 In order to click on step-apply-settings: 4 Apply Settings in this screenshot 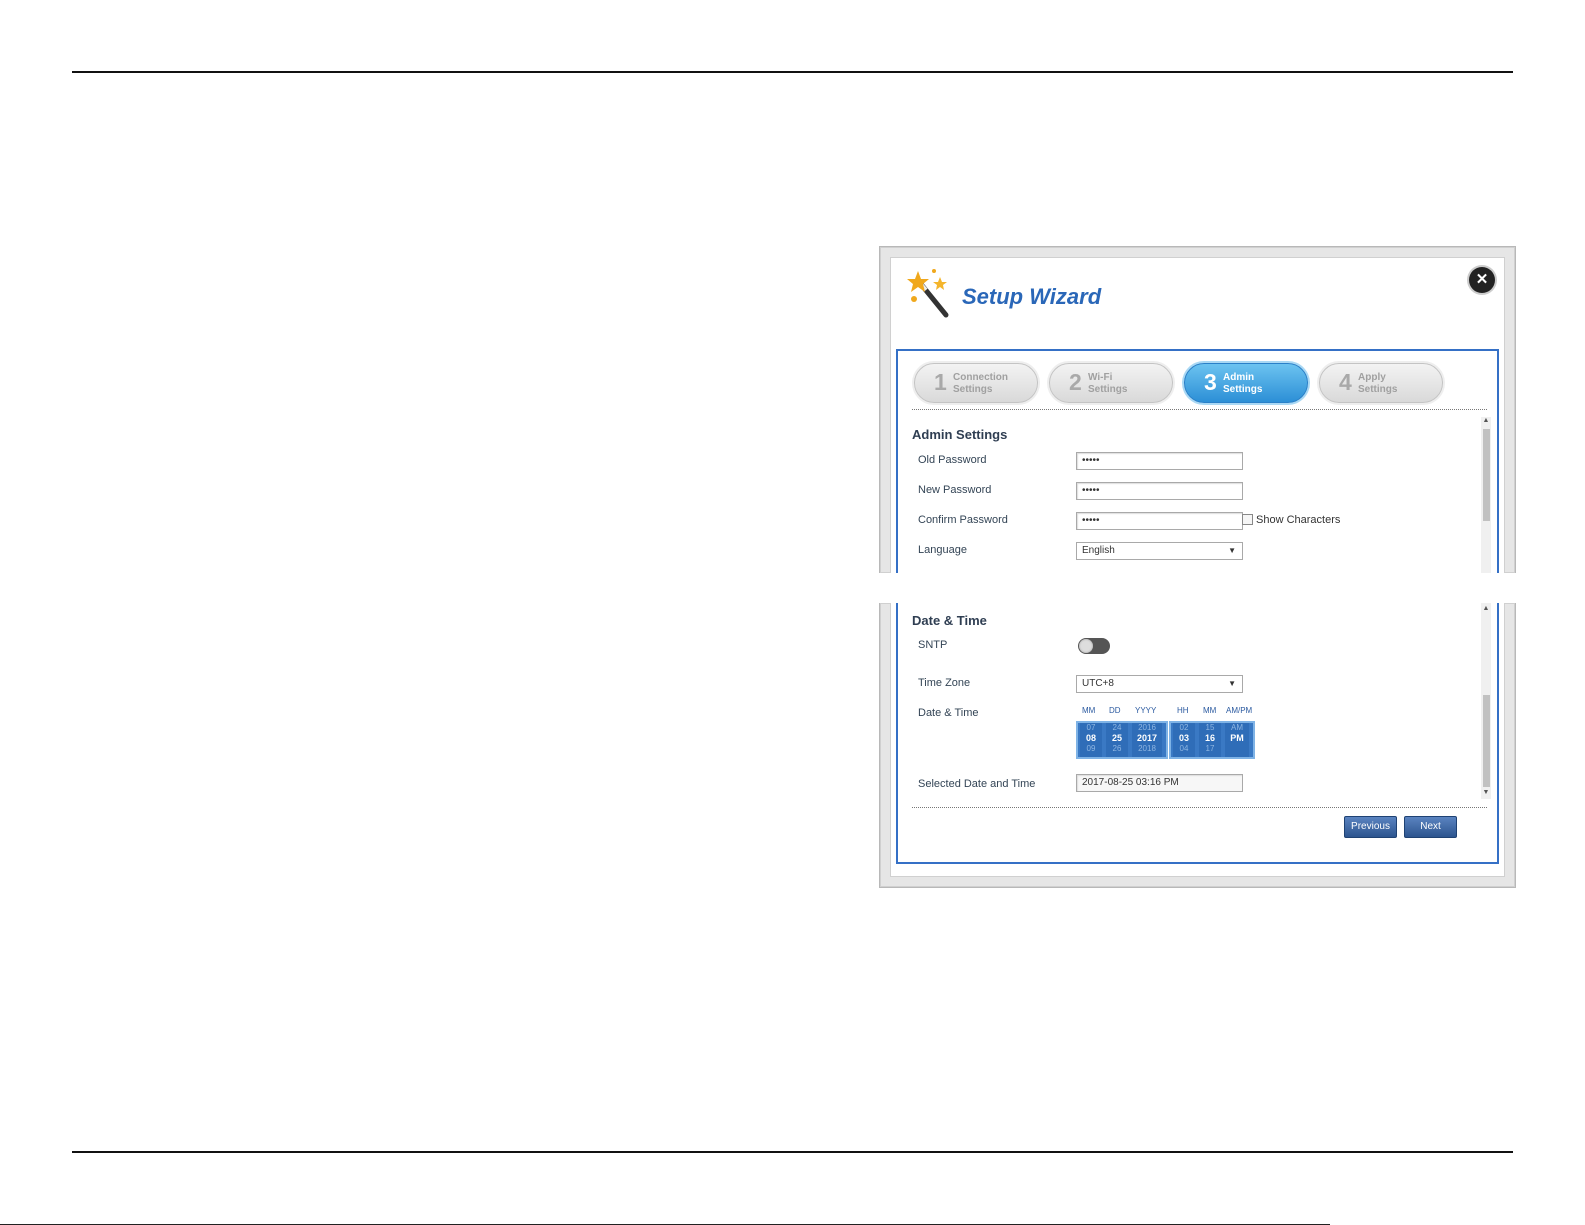, I will do `click(1381, 383)`.